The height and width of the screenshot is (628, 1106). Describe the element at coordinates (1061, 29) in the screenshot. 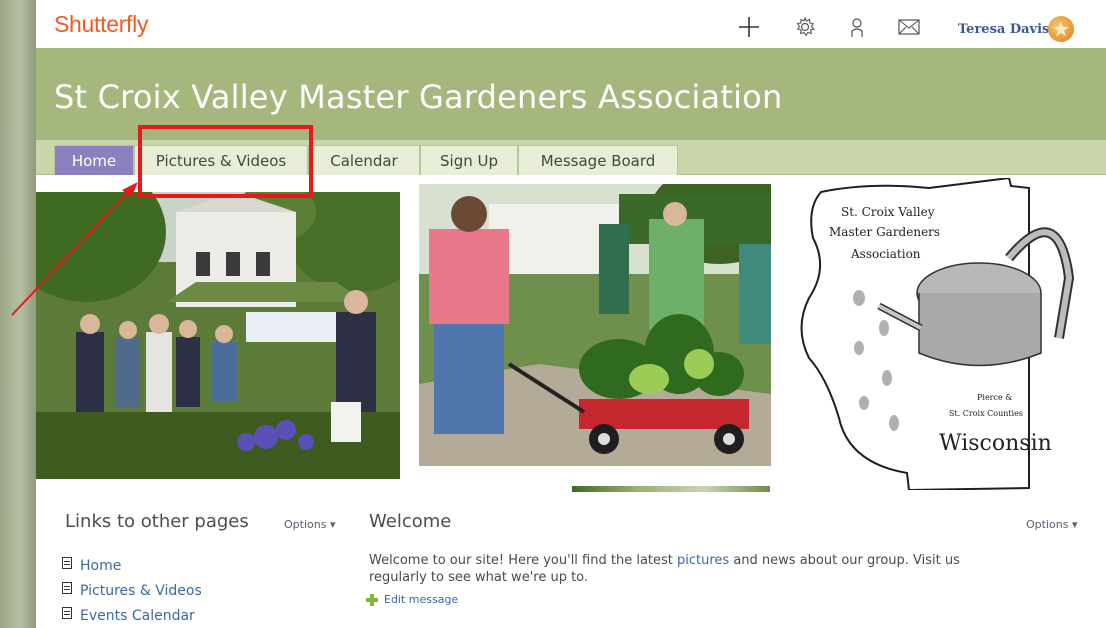

I see `user-avatar` at that location.